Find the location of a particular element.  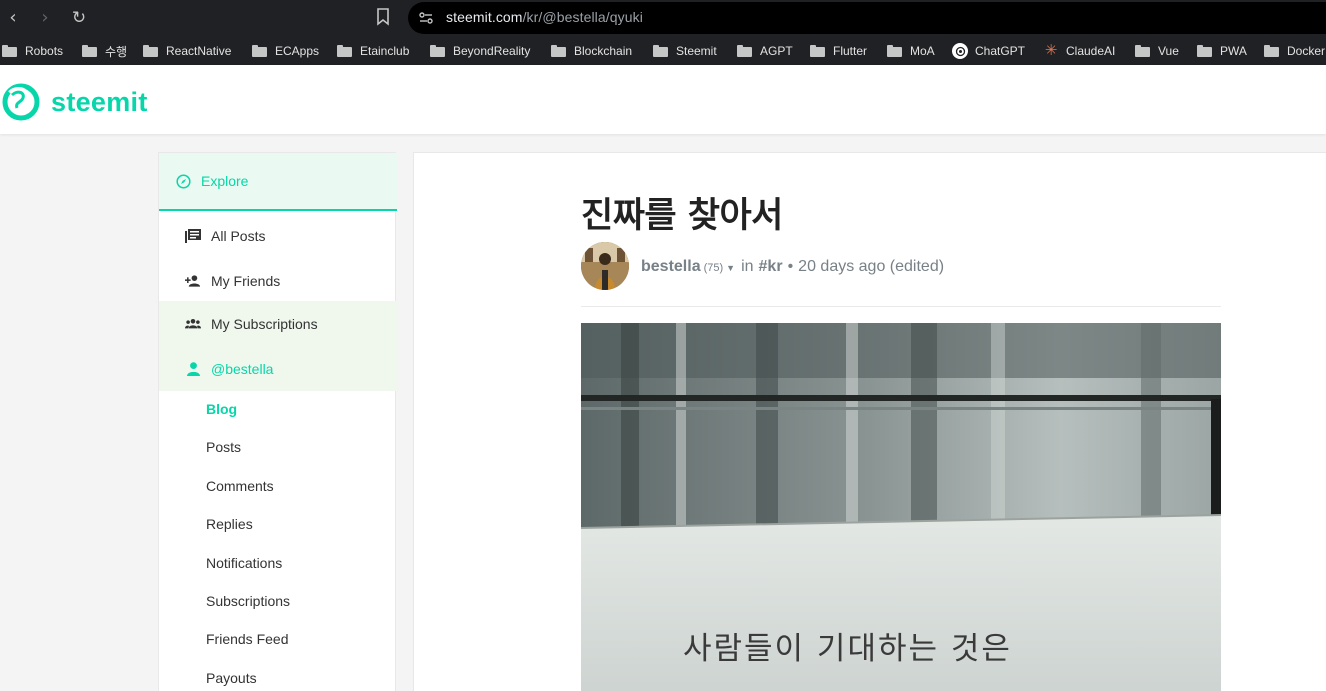

bookmark-ecapps: ECApps is located at coordinates (285, 51).